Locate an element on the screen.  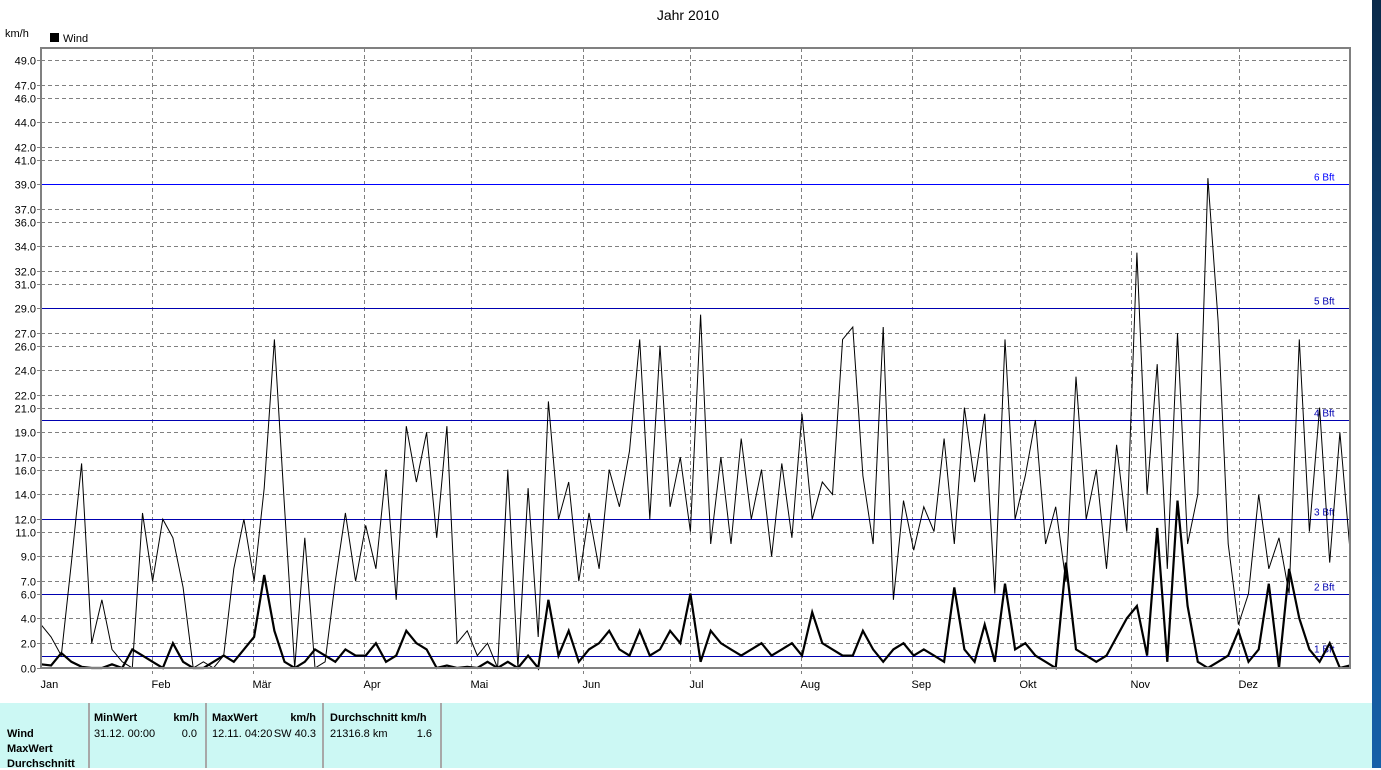
y-tick-label: 27.0 is located at coordinates (25, 335).